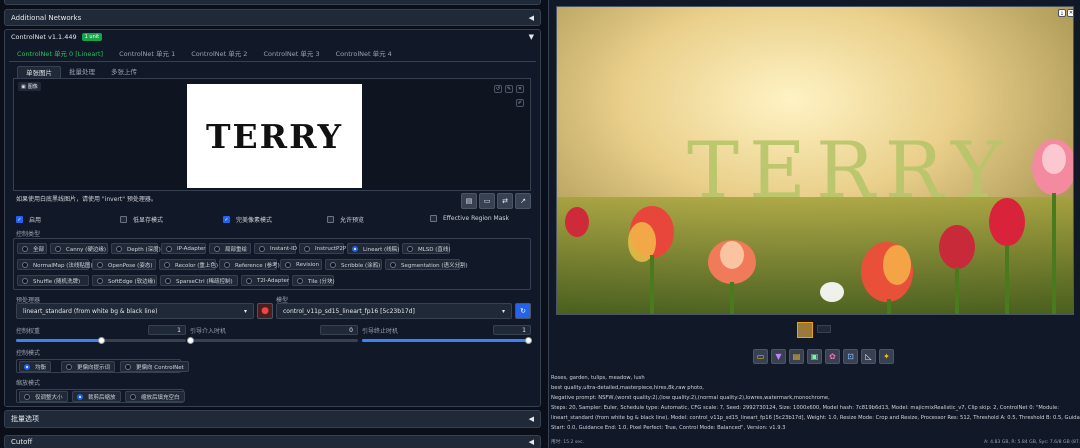  What do you see at coordinates (39, 72) in the screenshot?
I see `tab-single-image: 单张图片` at bounding box center [39, 72].